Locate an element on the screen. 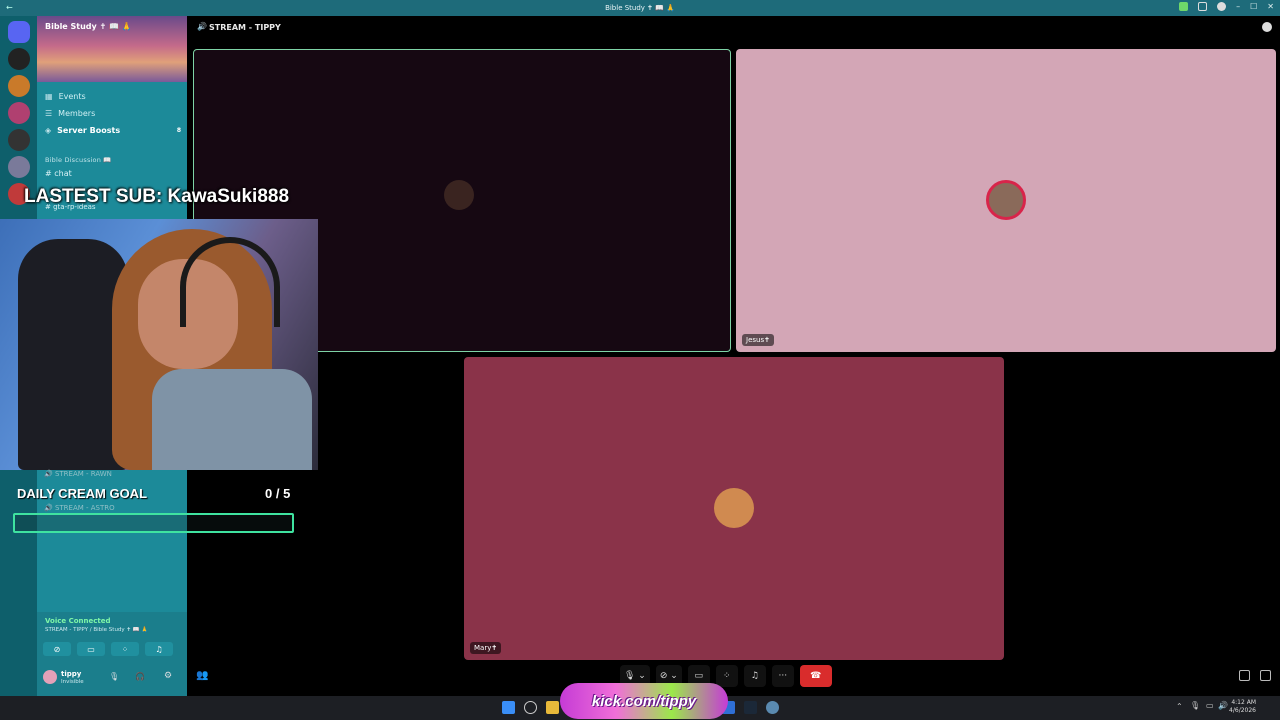  calendar-icon: ▦ is located at coordinates (49, 96).